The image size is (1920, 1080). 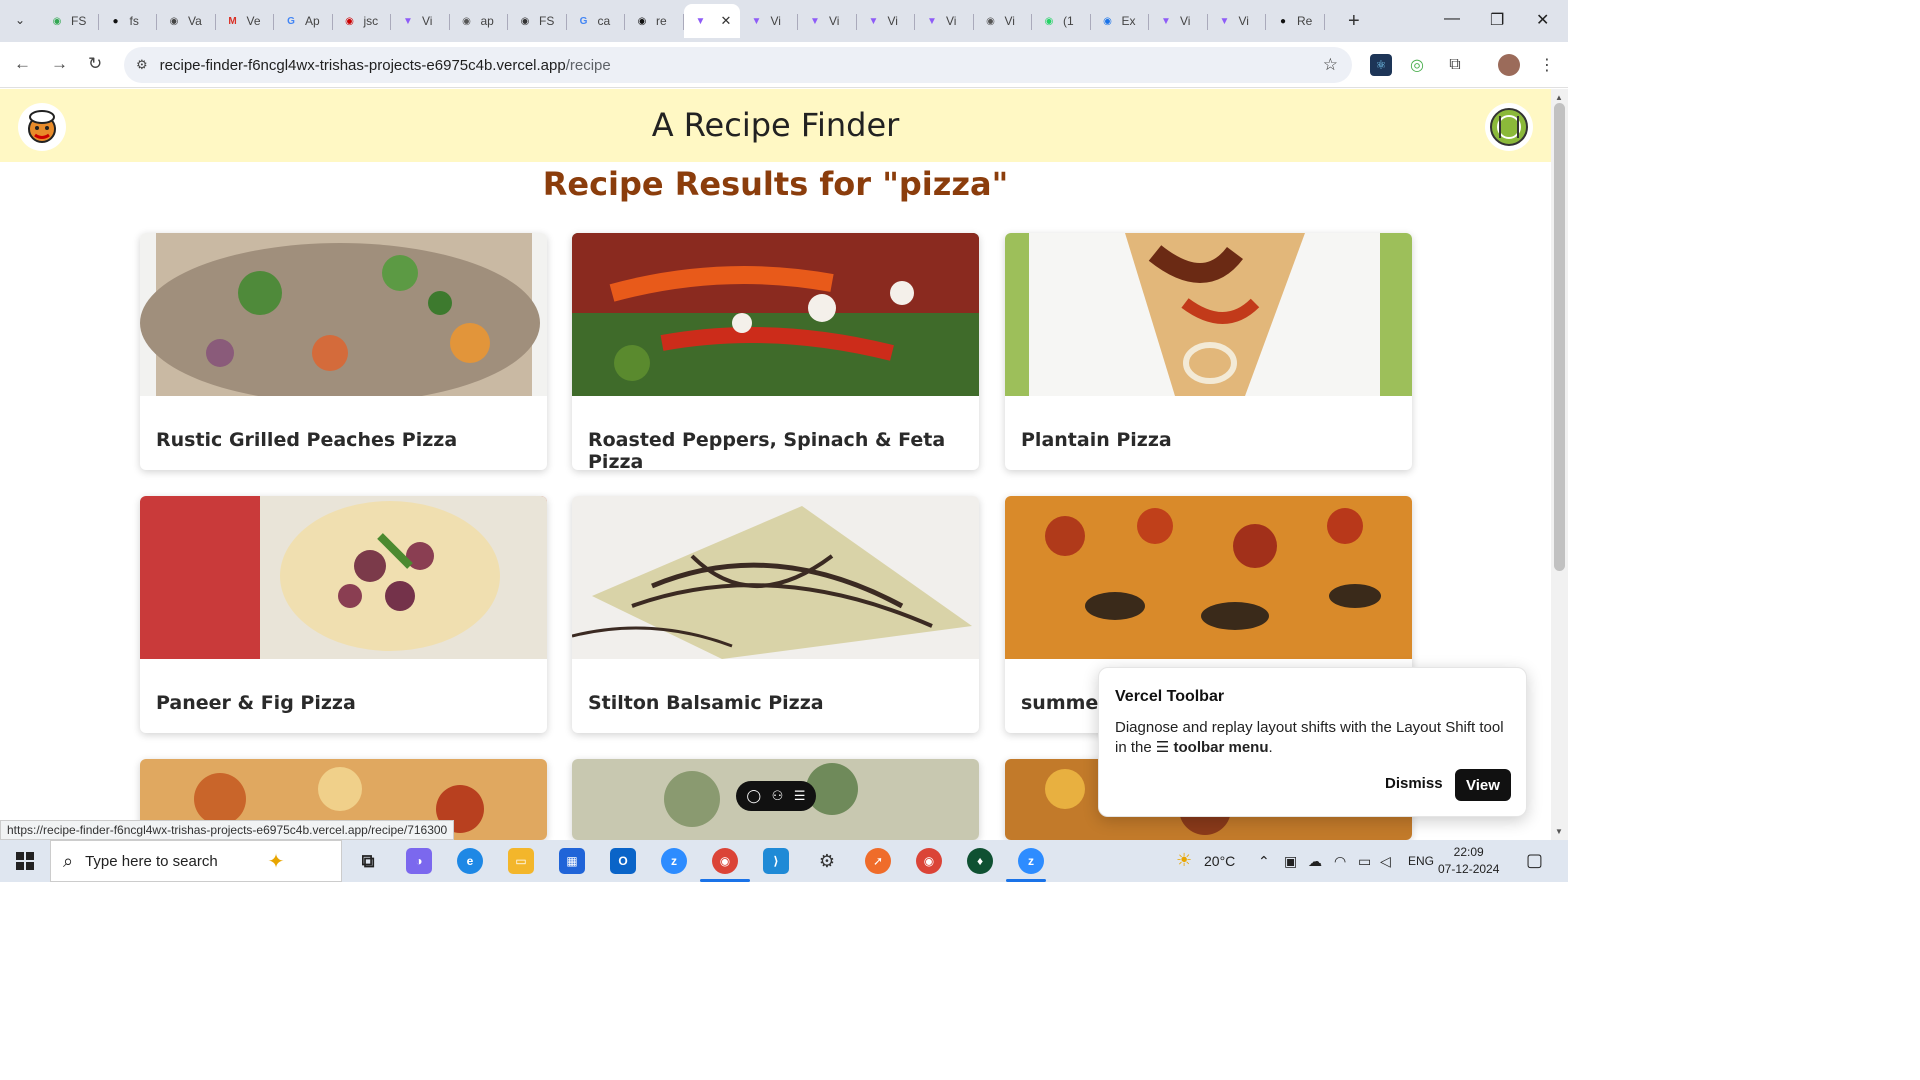 I want to click on hamburger-menu-icon: ☰, so click(x=1162, y=747).